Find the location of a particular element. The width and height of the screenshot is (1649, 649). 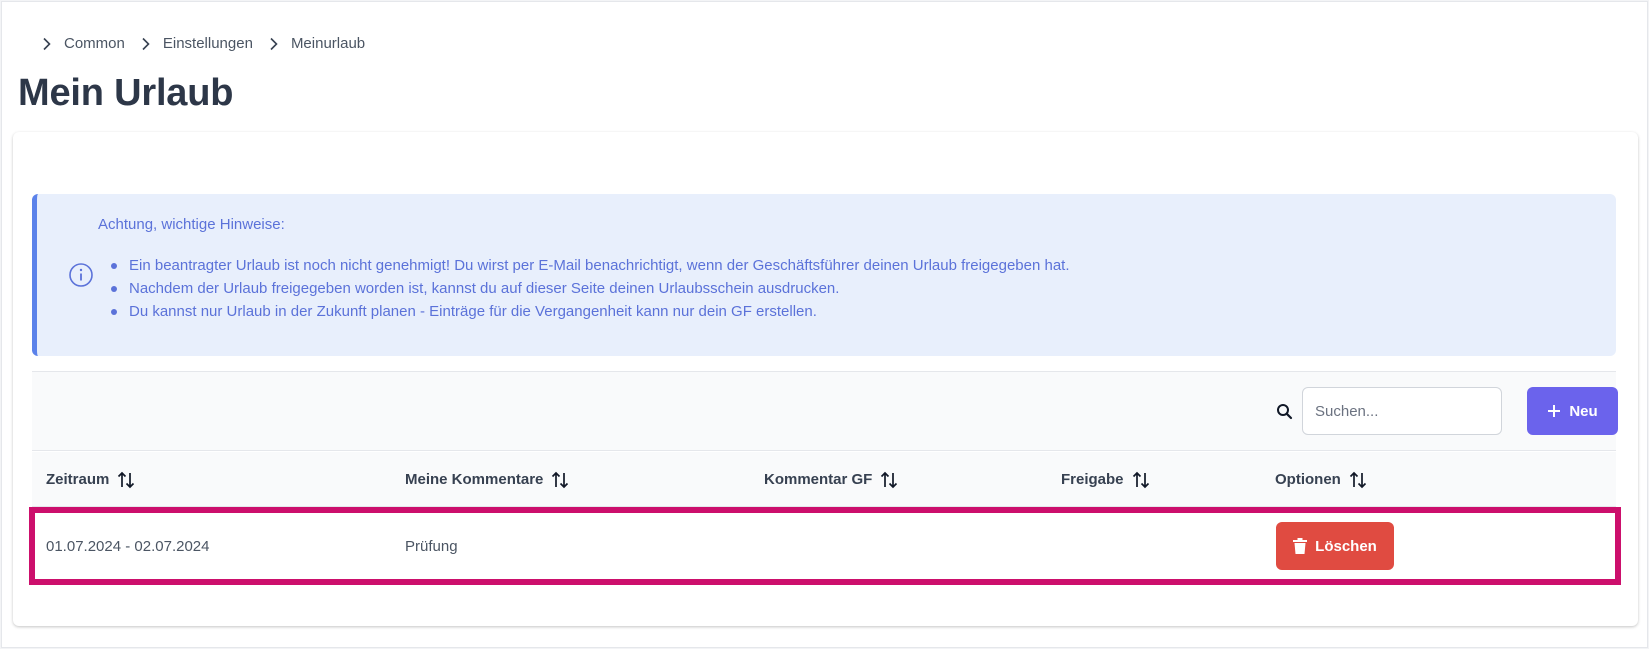

breadcrumb-label: Einstellungen is located at coordinates (207, 43).